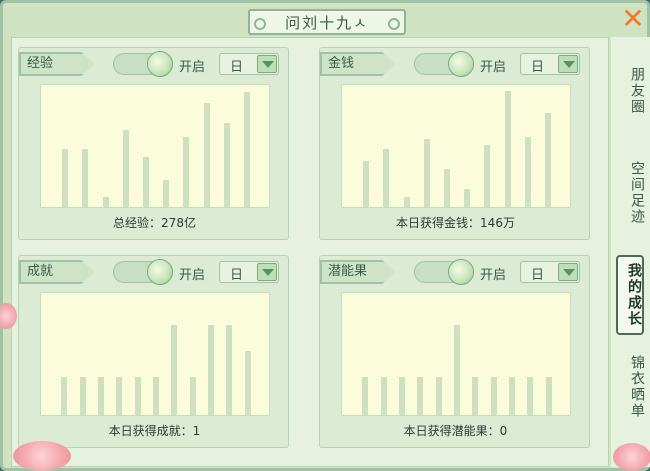 Image resolution: width=650 pixels, height=471 pixels. What do you see at coordinates (358, 64) in the screenshot?
I see `panel-tag: 金钱` at bounding box center [358, 64].